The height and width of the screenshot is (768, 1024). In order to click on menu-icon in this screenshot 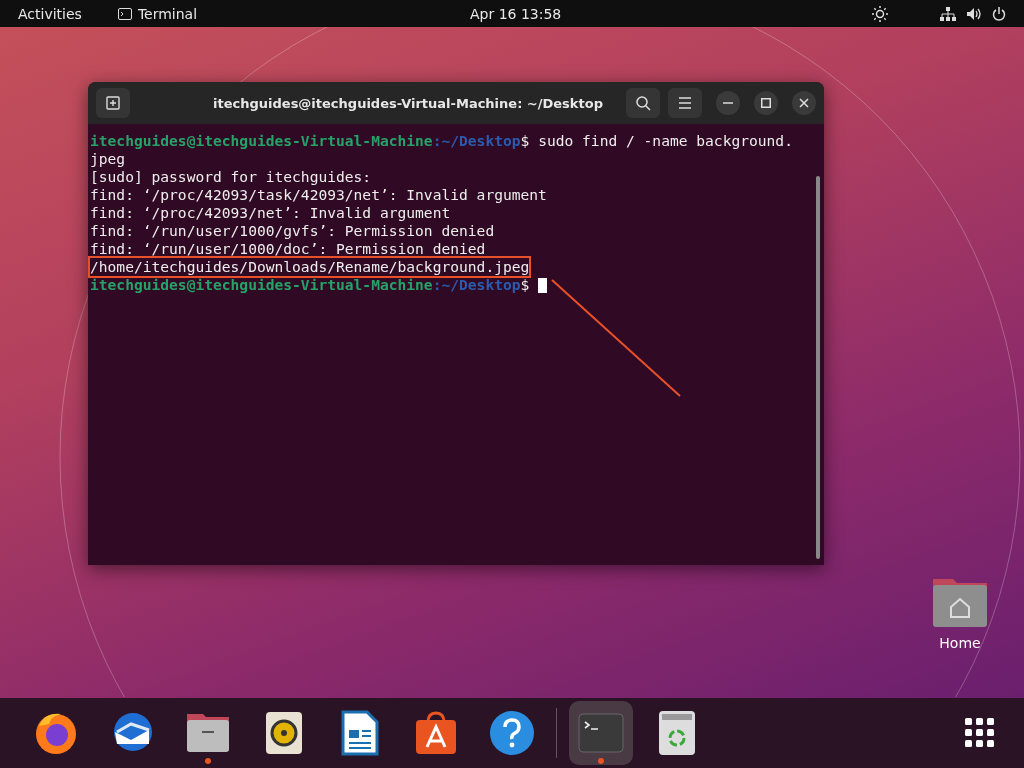, I will do `click(685, 103)`.